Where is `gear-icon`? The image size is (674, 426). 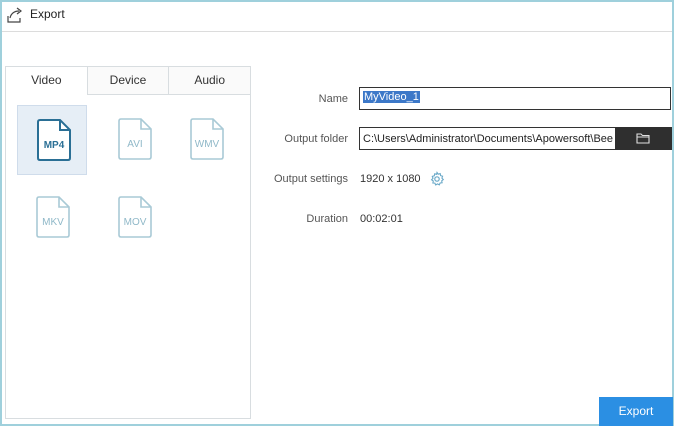 gear-icon is located at coordinates (437, 179).